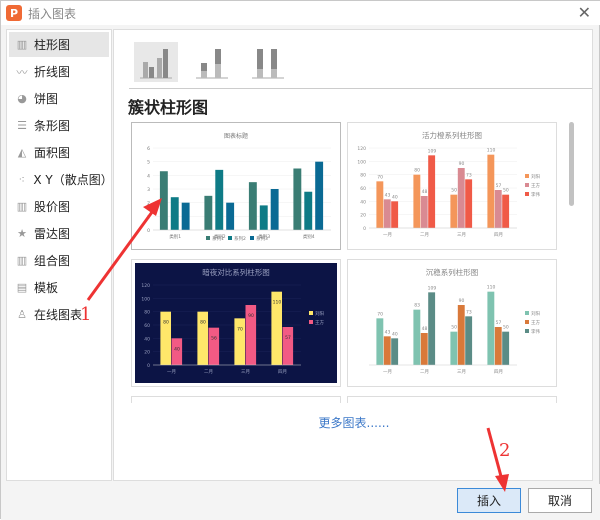 The height and width of the screenshot is (520, 600). I want to click on gallery-scrollbar, so click(571, 164).